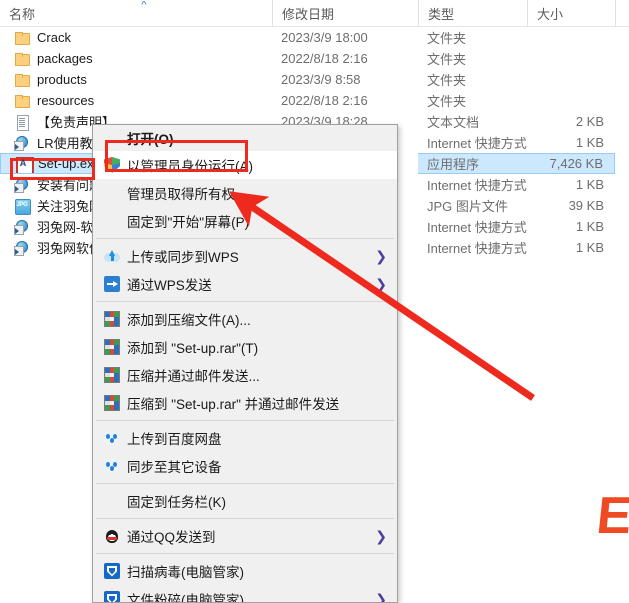 This screenshot has height=603, width=629. What do you see at coordinates (150, 139) in the screenshot?
I see `menu-item-label: 打开(O)` at bounding box center [150, 139].